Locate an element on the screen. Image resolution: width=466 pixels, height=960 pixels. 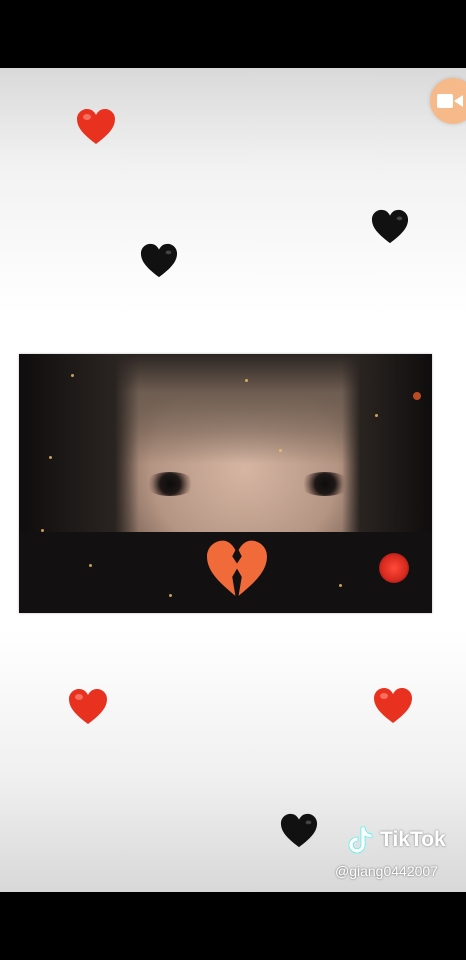
record-button is located at coordinates (448, 101).